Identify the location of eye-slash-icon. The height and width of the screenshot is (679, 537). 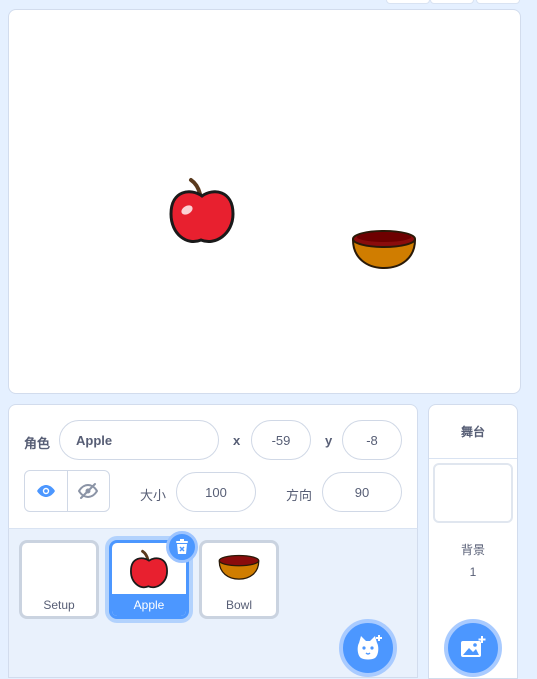
(88, 491).